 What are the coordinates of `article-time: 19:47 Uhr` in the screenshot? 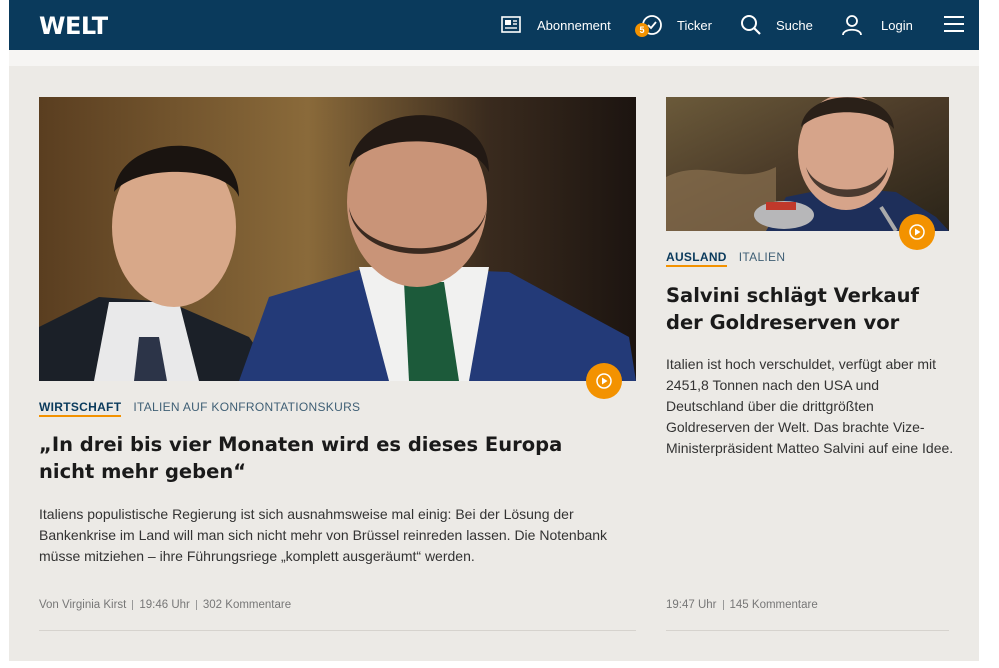 It's located at (691, 605).